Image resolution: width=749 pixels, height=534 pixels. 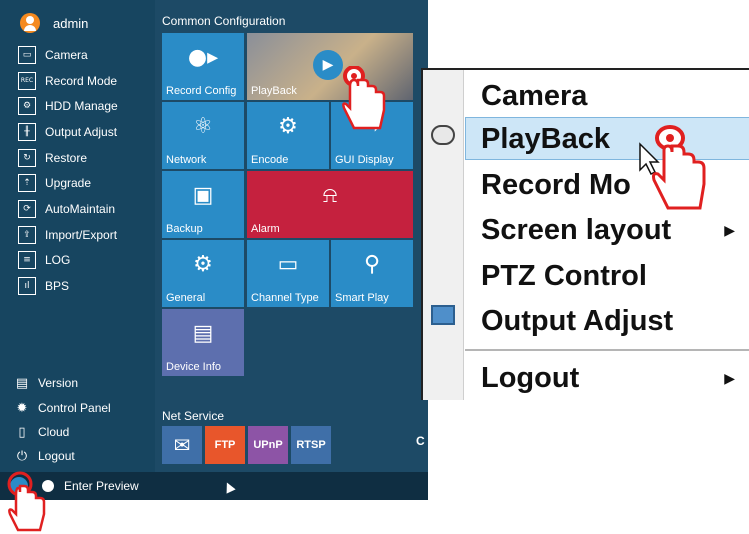 I want to click on sidebar-item-label: Logout, so click(x=56, y=456).